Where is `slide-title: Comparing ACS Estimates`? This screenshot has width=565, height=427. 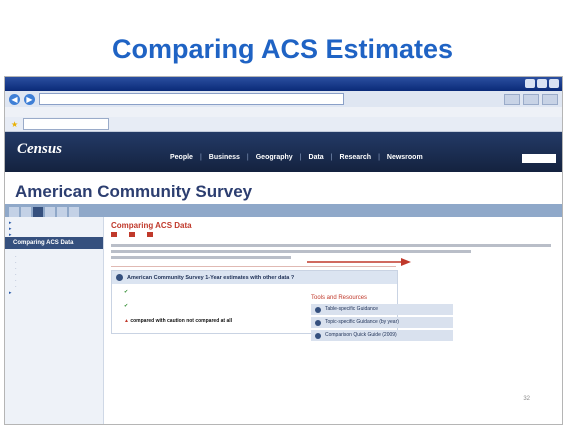 slide-title: Comparing ACS Estimates is located at coordinates (282, 49).